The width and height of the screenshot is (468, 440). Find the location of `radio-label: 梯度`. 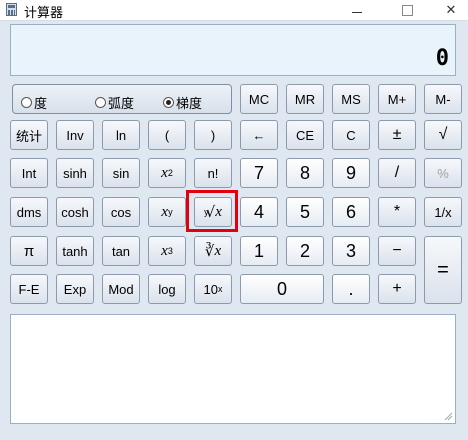

radio-label: 梯度 is located at coordinates (189, 103).